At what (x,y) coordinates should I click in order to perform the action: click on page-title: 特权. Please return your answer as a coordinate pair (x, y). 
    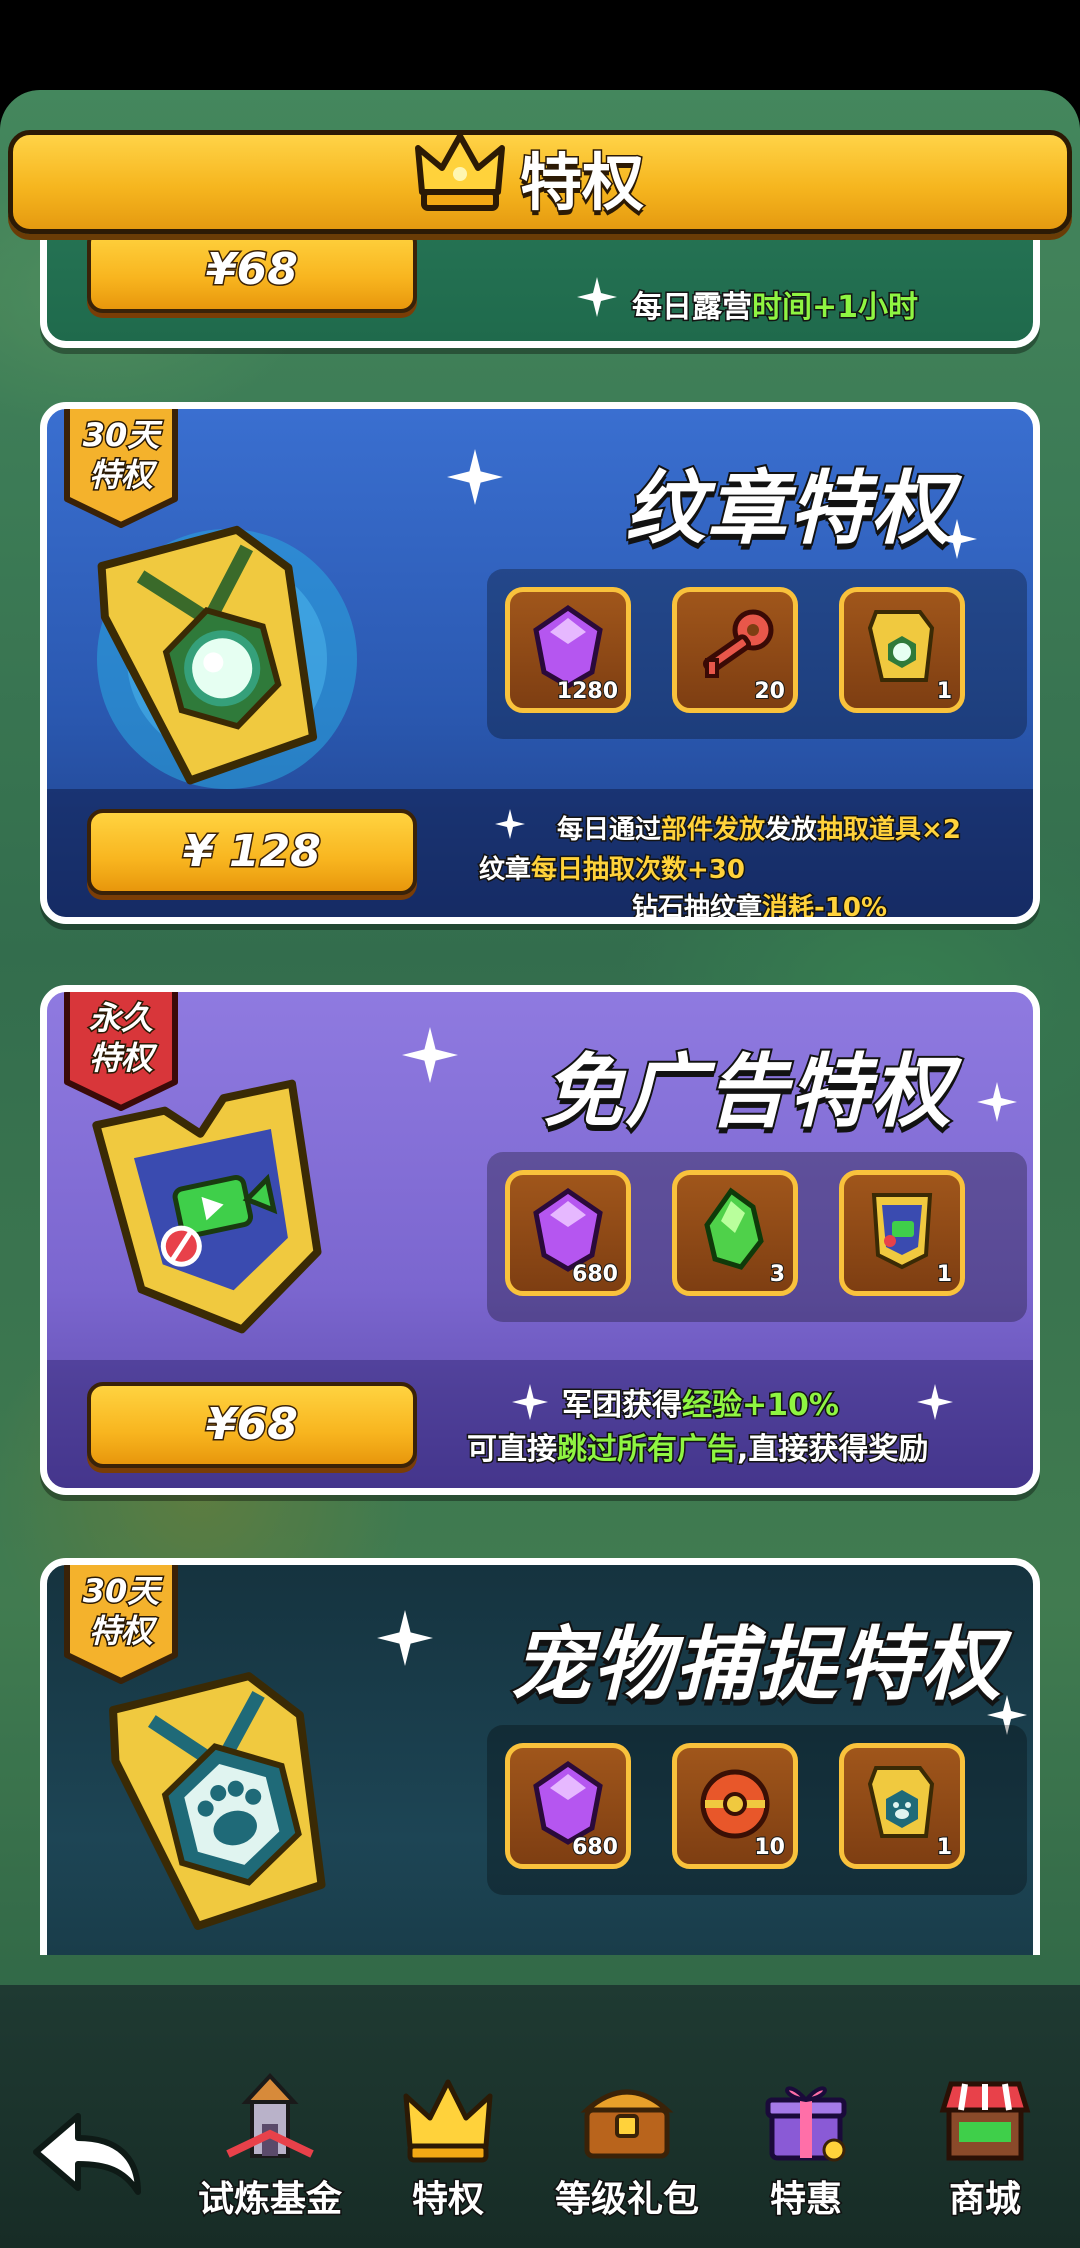
    Looking at the image, I should click on (581, 183).